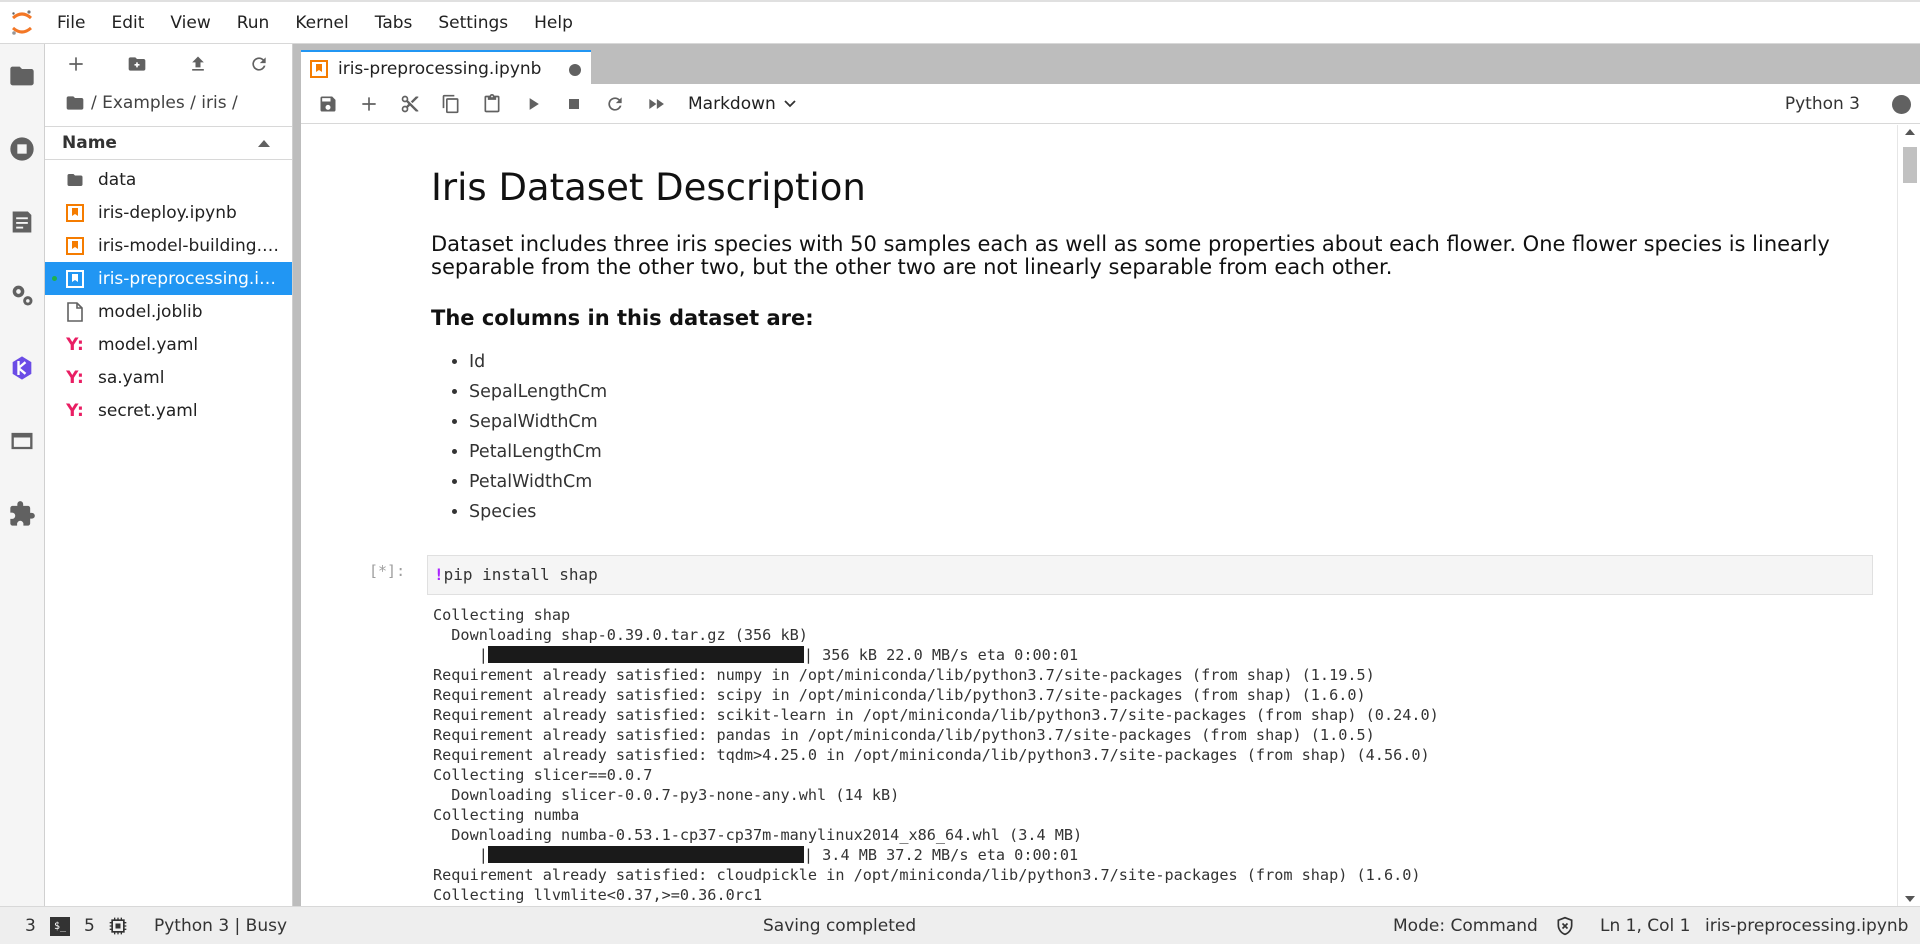  Describe the element at coordinates (150, 311) in the screenshot. I see `file-name: model.joblib` at that location.